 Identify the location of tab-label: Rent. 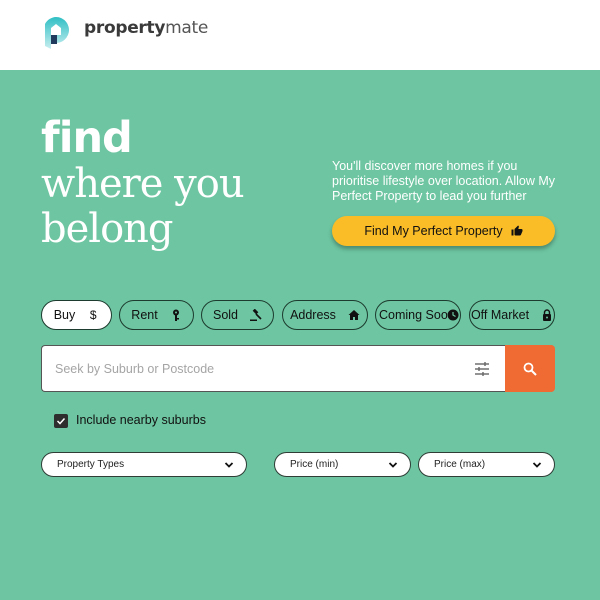
(144, 315).